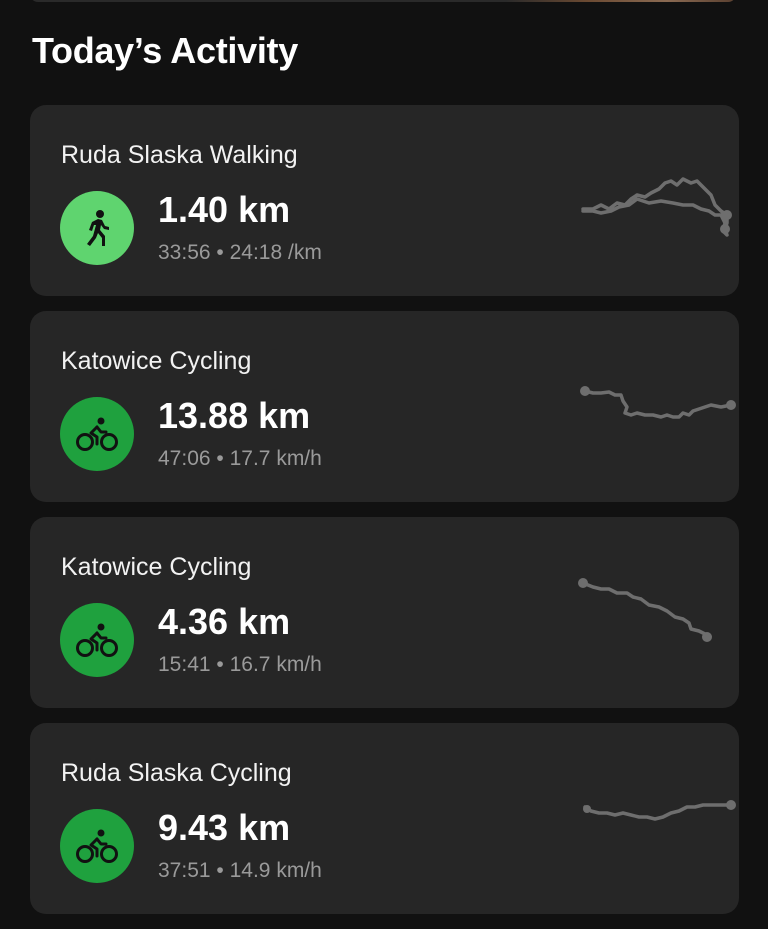  What do you see at coordinates (234, 415) in the screenshot?
I see `activity-distance: 13.88 km` at bounding box center [234, 415].